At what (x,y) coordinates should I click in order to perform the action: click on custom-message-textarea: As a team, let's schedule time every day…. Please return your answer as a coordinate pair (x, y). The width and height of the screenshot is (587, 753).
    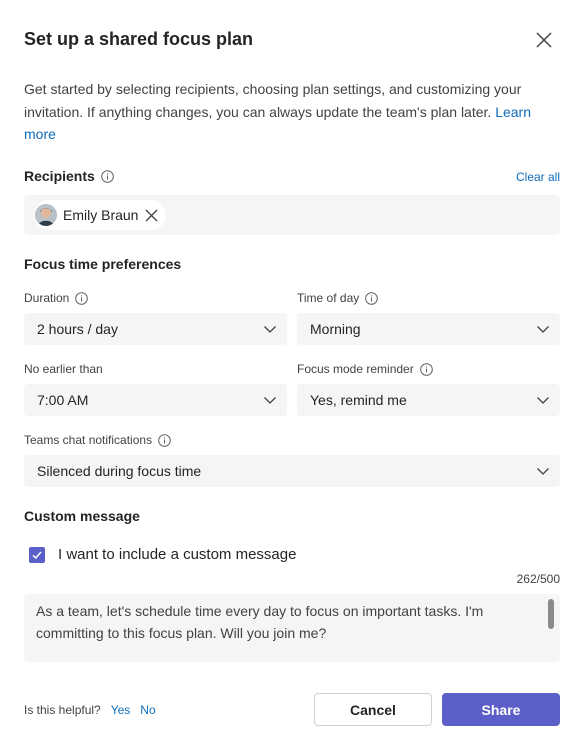
    Looking at the image, I should click on (292, 628).